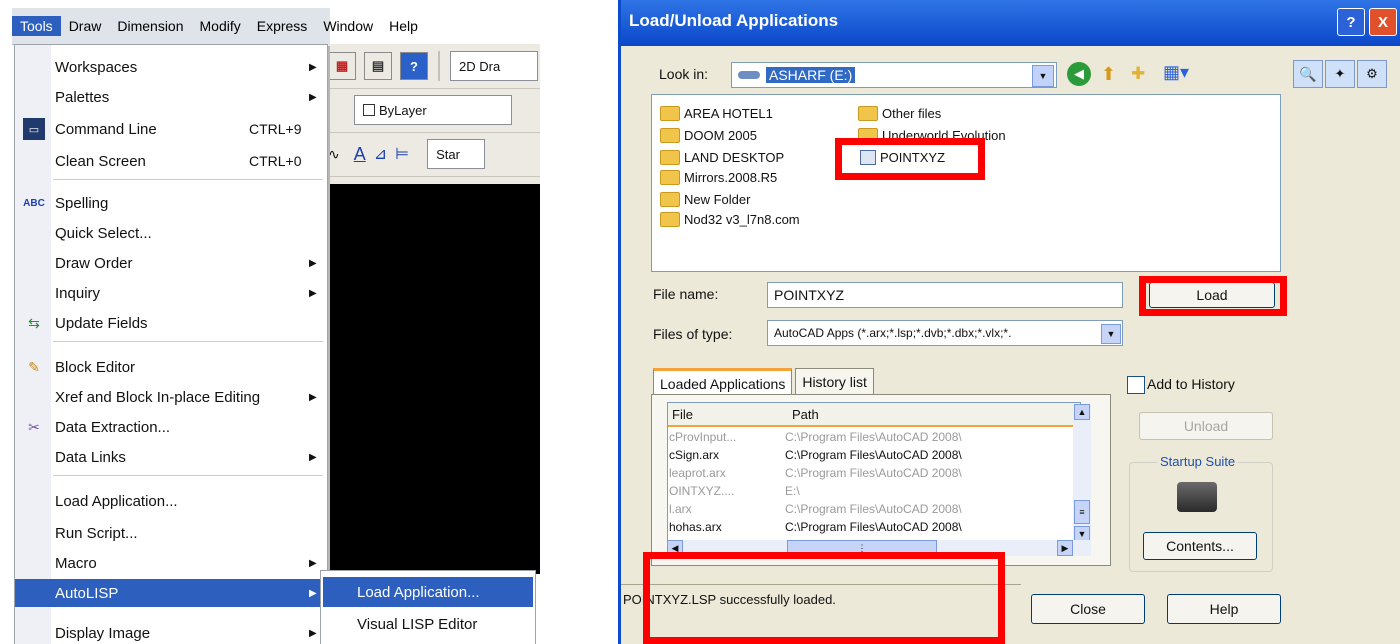 The image size is (1400, 644). I want to click on folder-item: AREA HOTEL1, so click(716, 113).